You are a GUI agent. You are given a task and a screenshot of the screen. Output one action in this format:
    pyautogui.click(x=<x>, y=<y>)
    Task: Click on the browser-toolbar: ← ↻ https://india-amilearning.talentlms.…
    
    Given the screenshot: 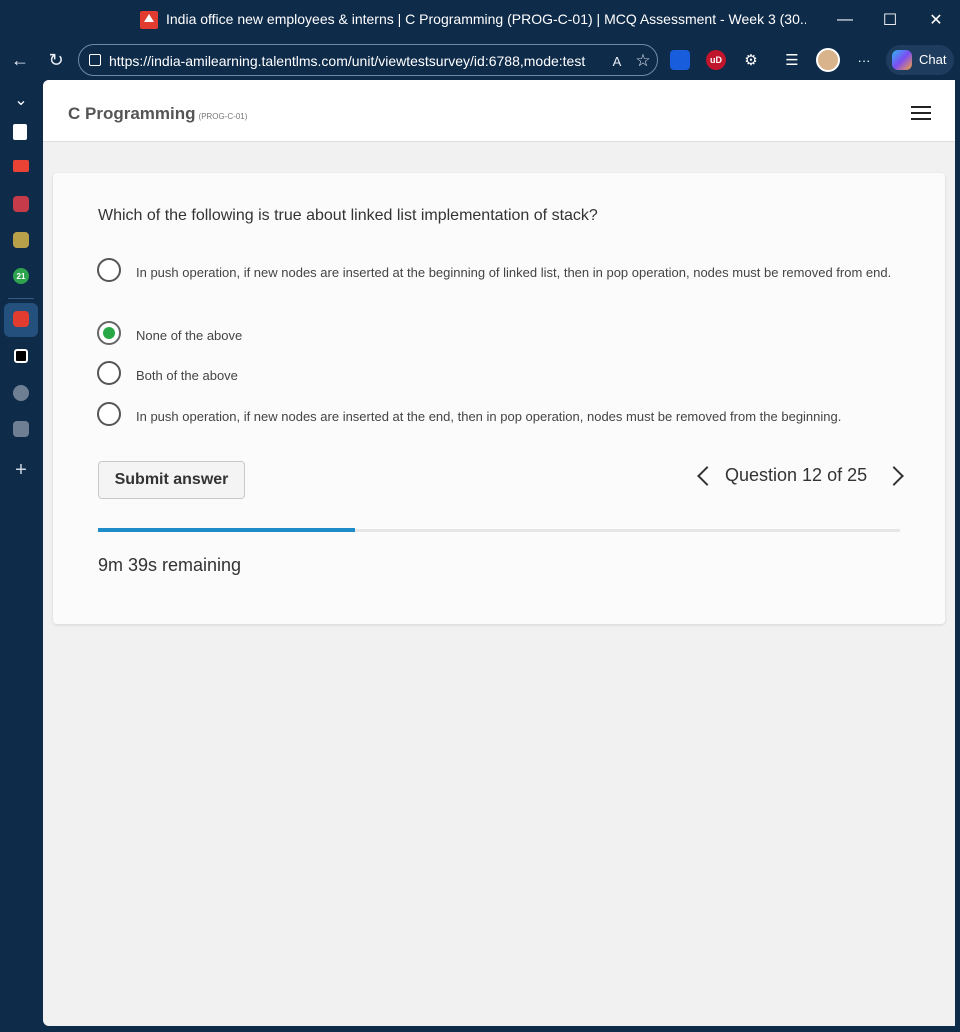 What is the action you would take?
    pyautogui.click(x=480, y=60)
    